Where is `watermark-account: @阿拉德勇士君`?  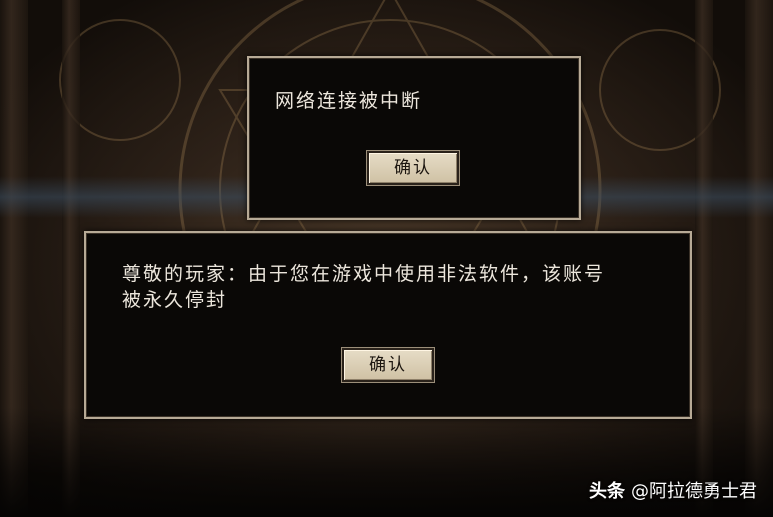
watermark-account: @阿拉德勇士君 is located at coordinates (694, 491).